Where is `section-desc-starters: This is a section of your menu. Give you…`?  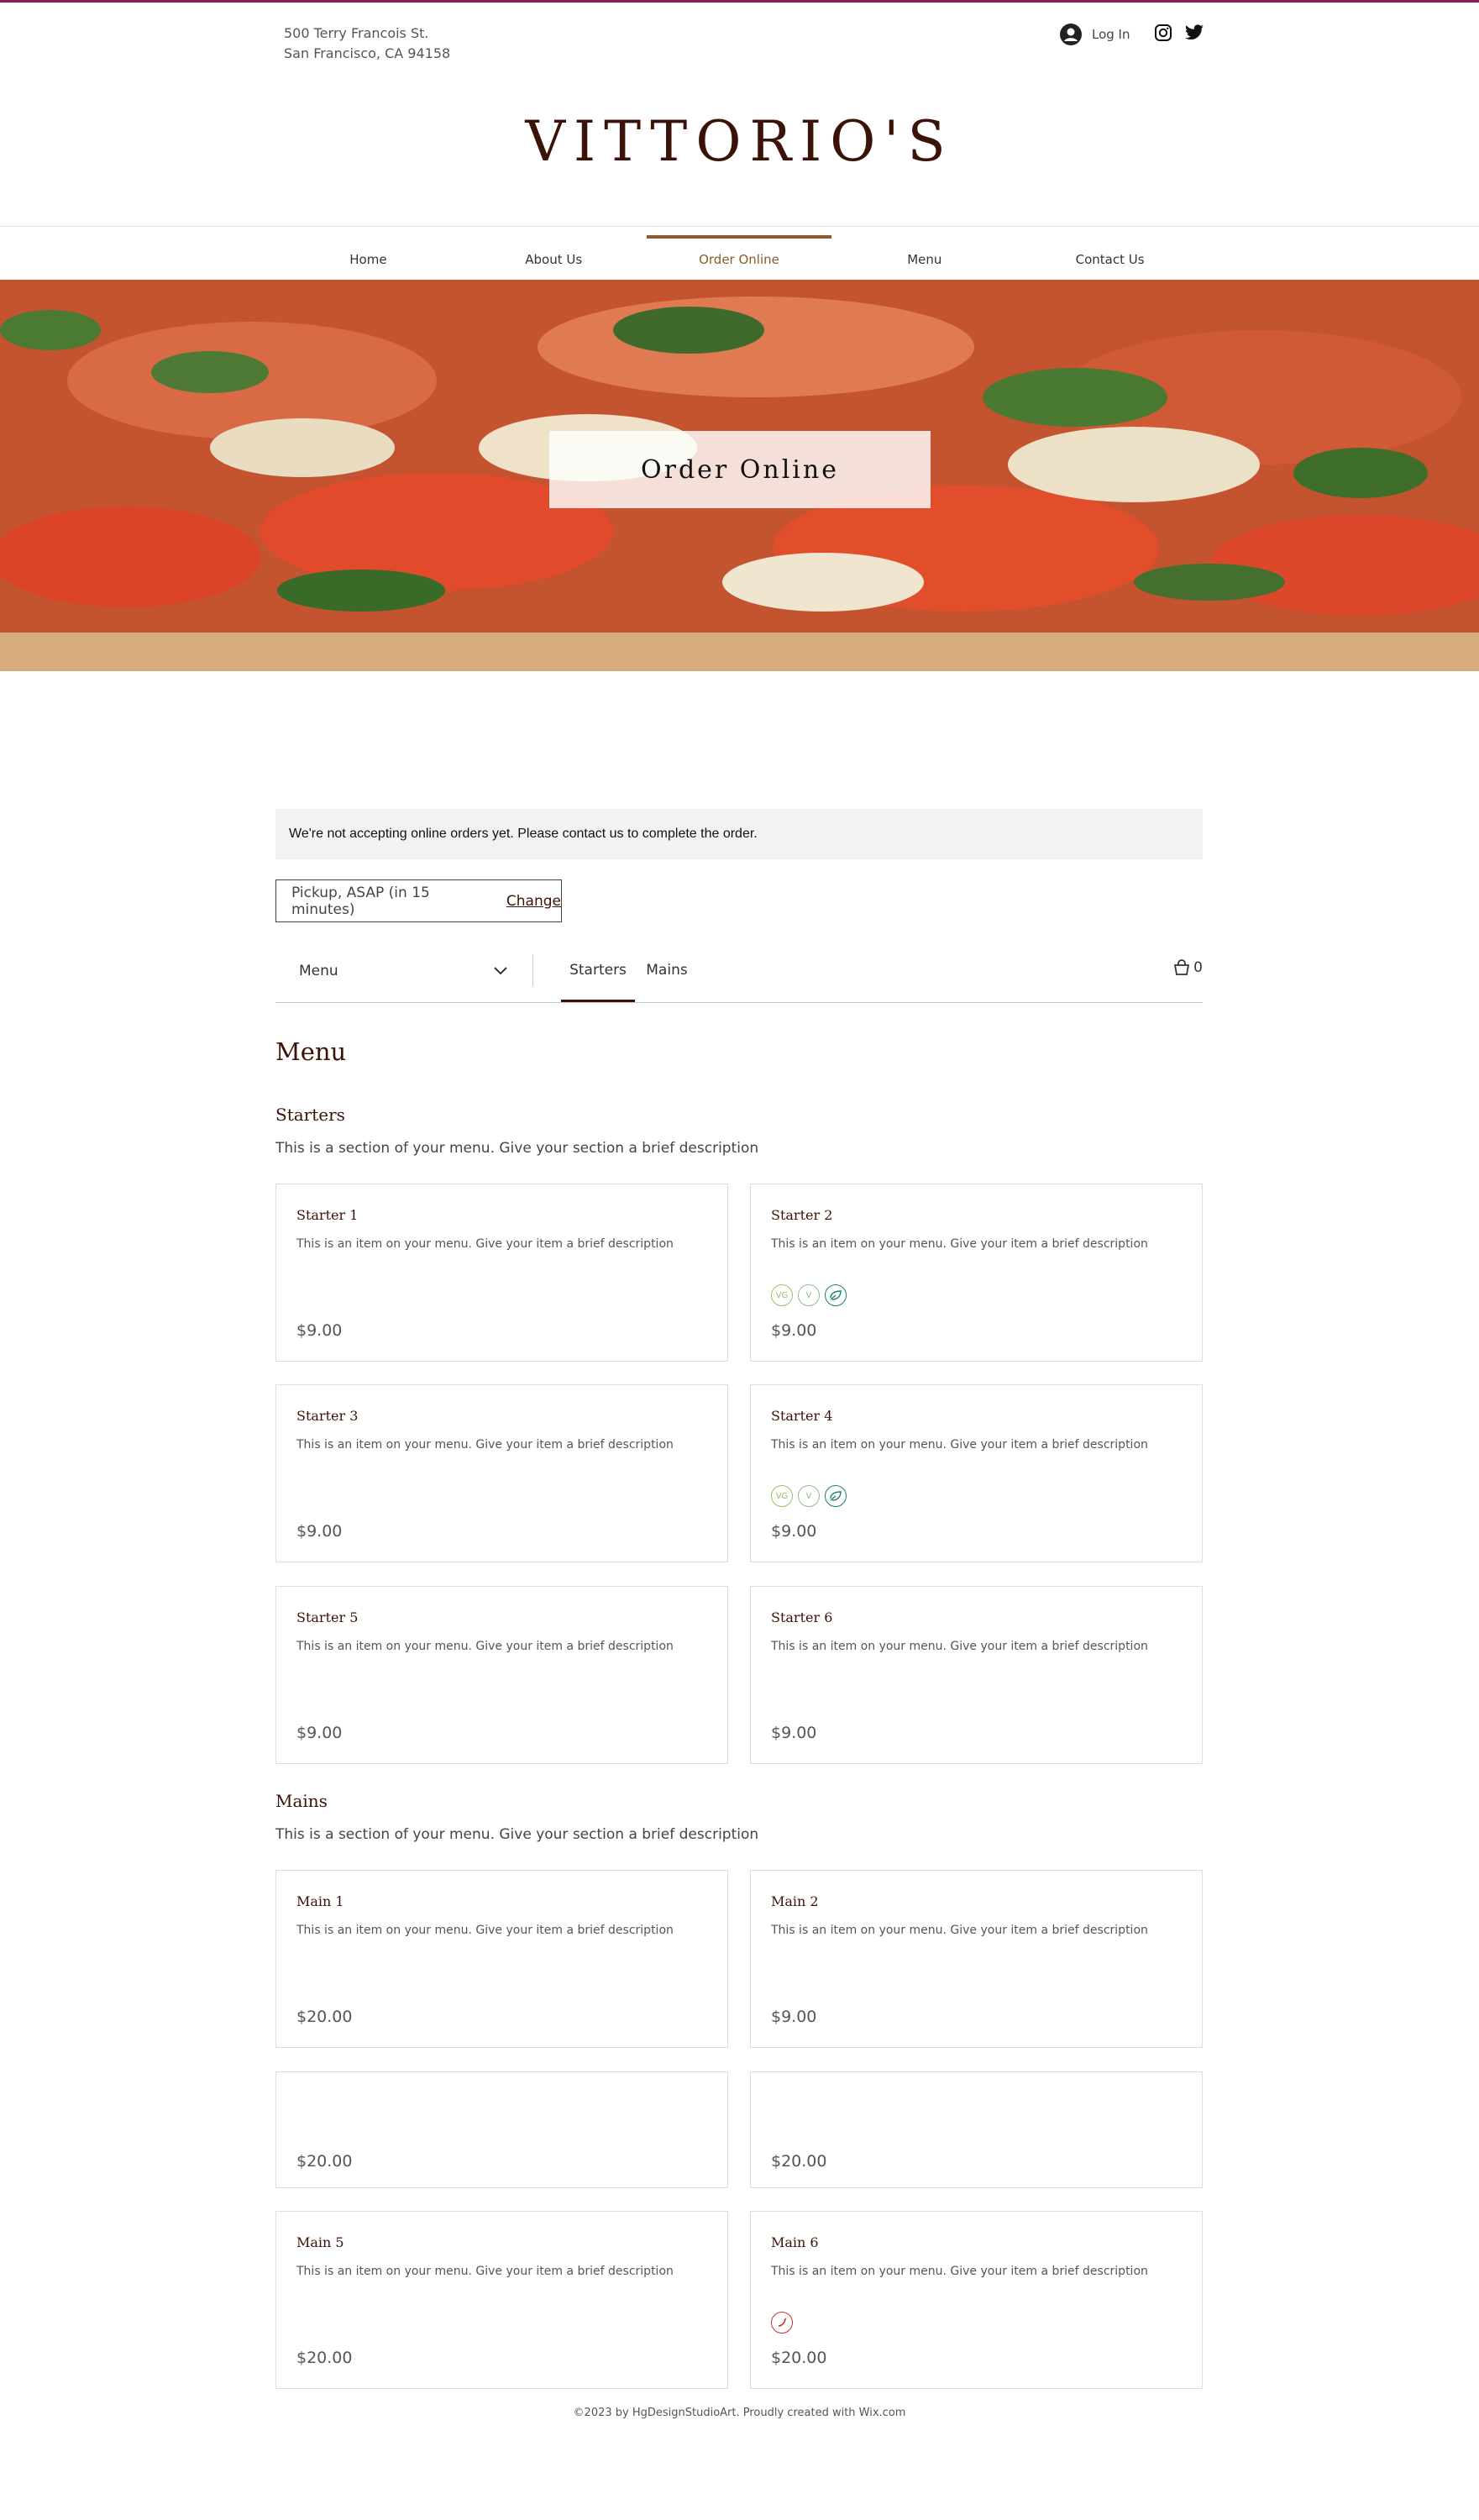 section-desc-starters: This is a section of your menu. Give you… is located at coordinates (517, 1148).